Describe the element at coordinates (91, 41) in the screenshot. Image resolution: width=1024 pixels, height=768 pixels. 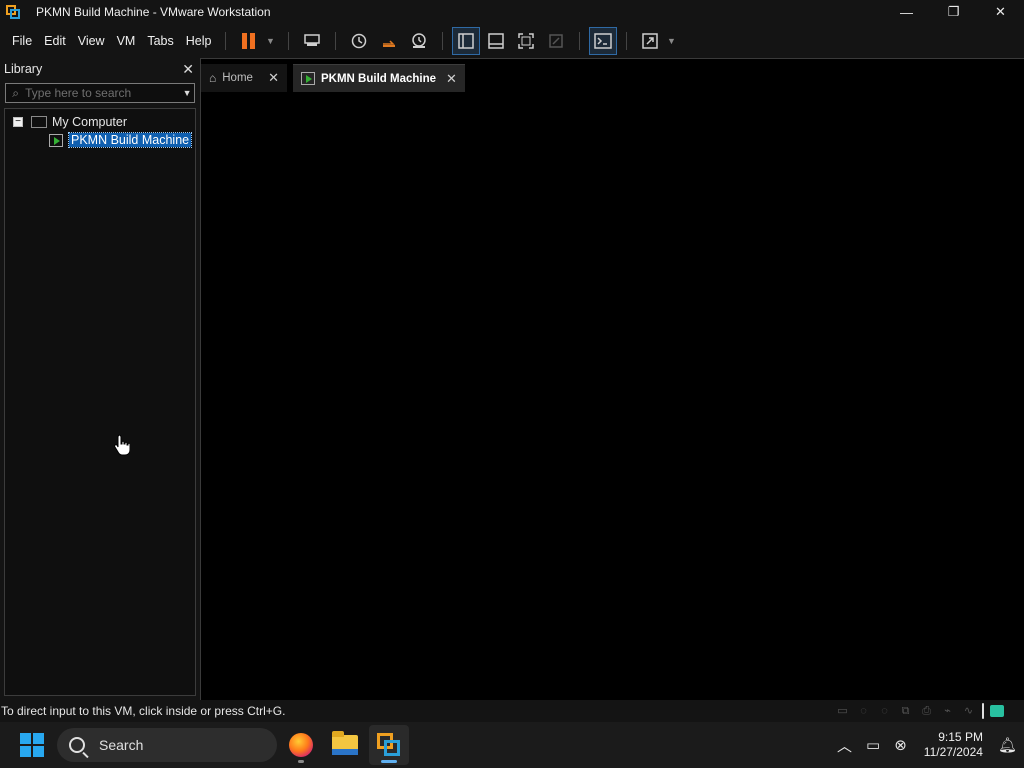
I see `menu-view: View` at that location.